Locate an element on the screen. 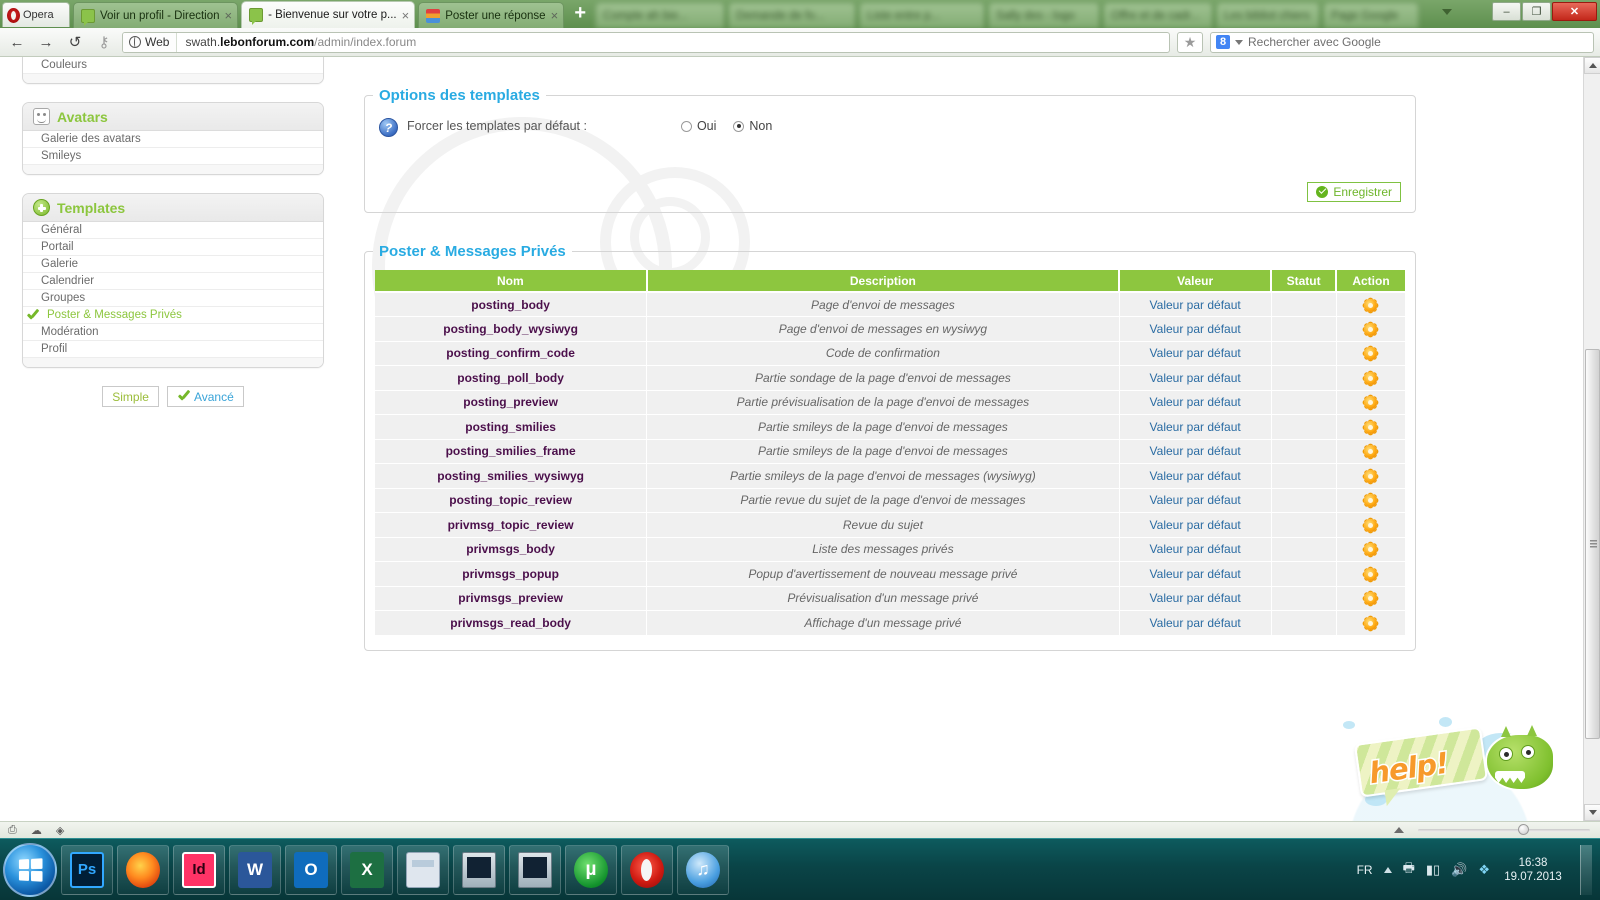  taskbar-item-excel: X is located at coordinates (367, 869).